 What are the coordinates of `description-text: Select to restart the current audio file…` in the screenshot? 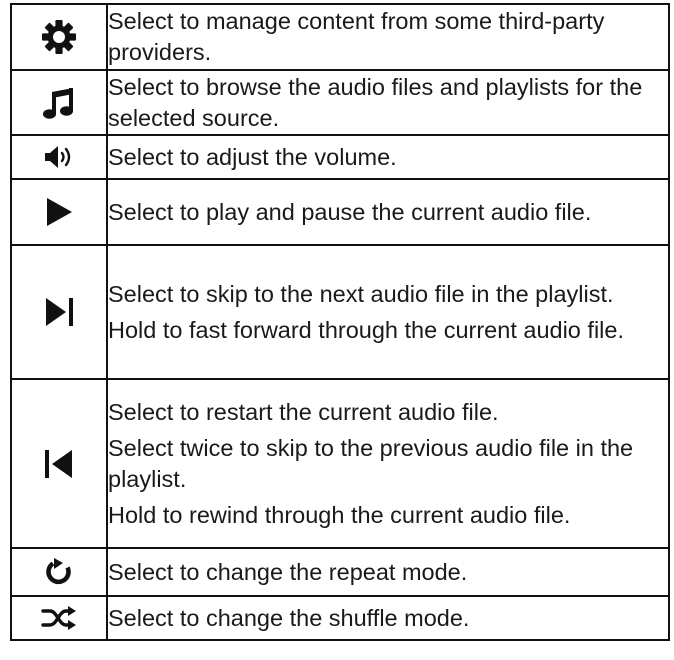 It's located at (303, 411).